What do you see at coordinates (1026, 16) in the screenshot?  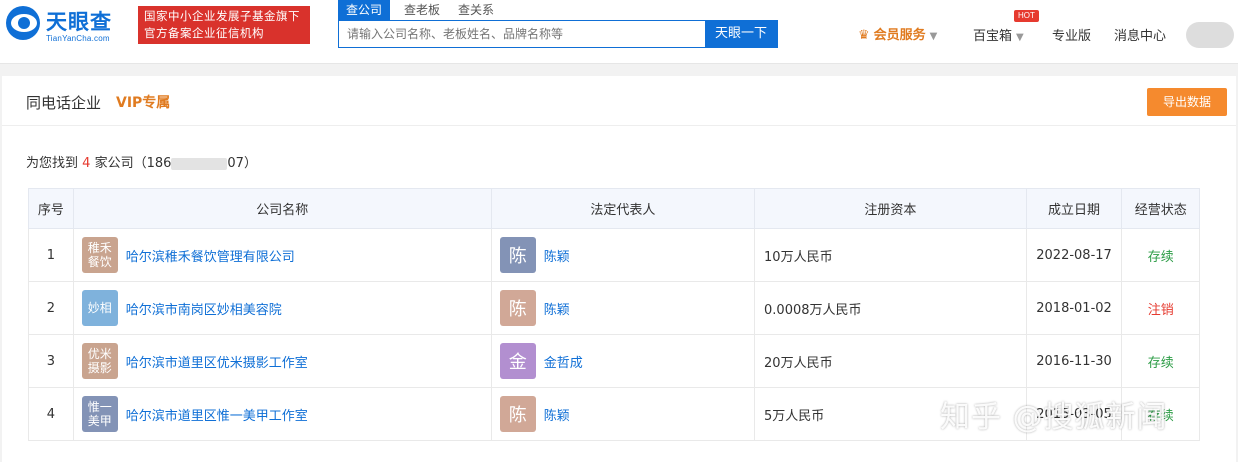 I see `hot-badge: HOT` at bounding box center [1026, 16].